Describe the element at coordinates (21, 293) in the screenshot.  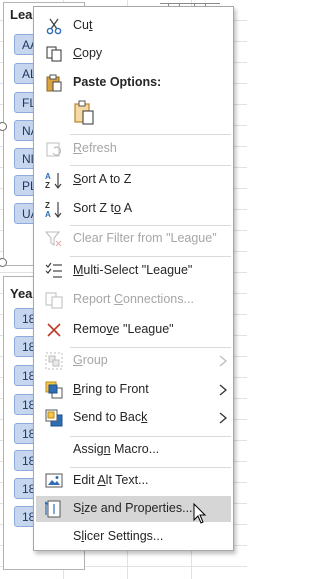
I see `year-slicer-title: Yea` at that location.